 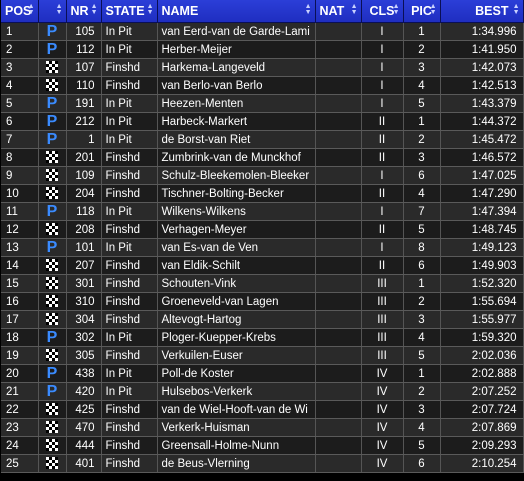 What do you see at coordinates (482, 211) in the screenshot?
I see `best-lap-cell: 1:47.394` at bounding box center [482, 211].